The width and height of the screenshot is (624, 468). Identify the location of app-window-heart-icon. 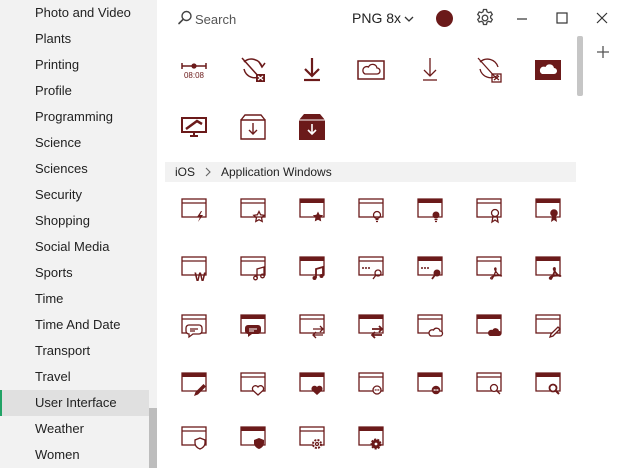
(253, 384).